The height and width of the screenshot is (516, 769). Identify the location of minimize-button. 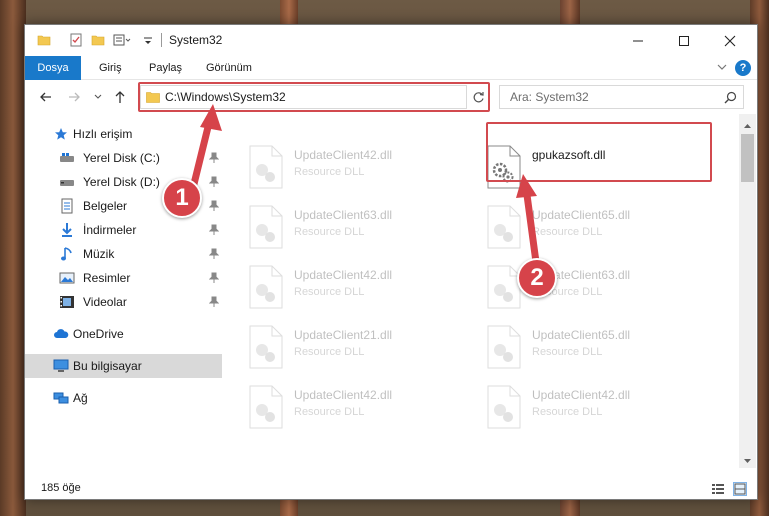
(638, 40).